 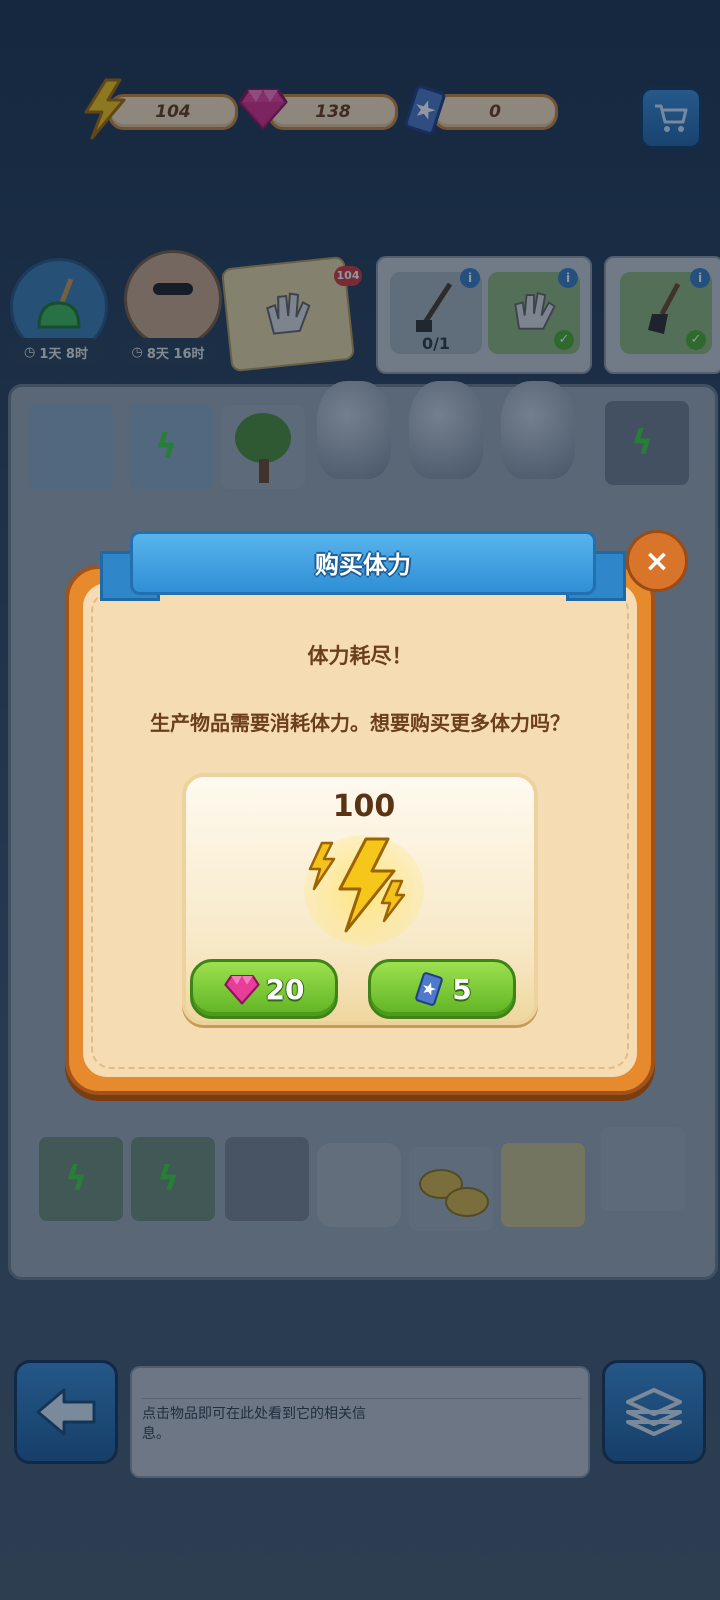 I want to click on dialog-heading: 体力耗尽！, so click(x=360, y=656).